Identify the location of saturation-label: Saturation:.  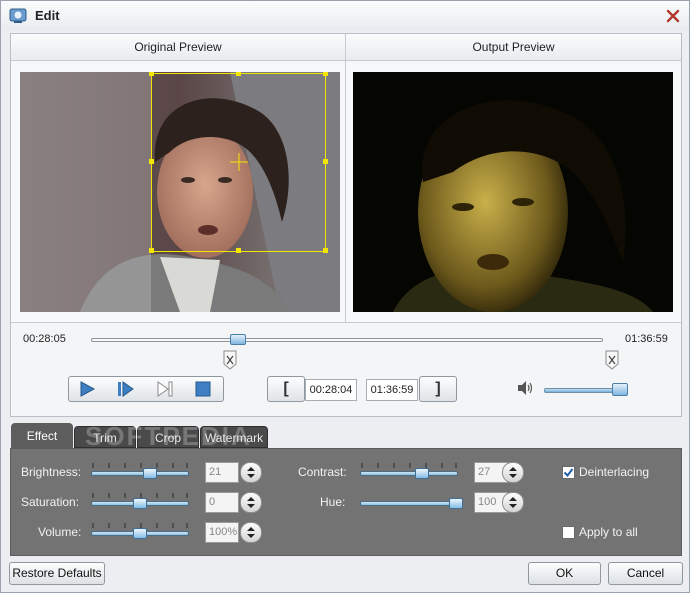
(50, 502).